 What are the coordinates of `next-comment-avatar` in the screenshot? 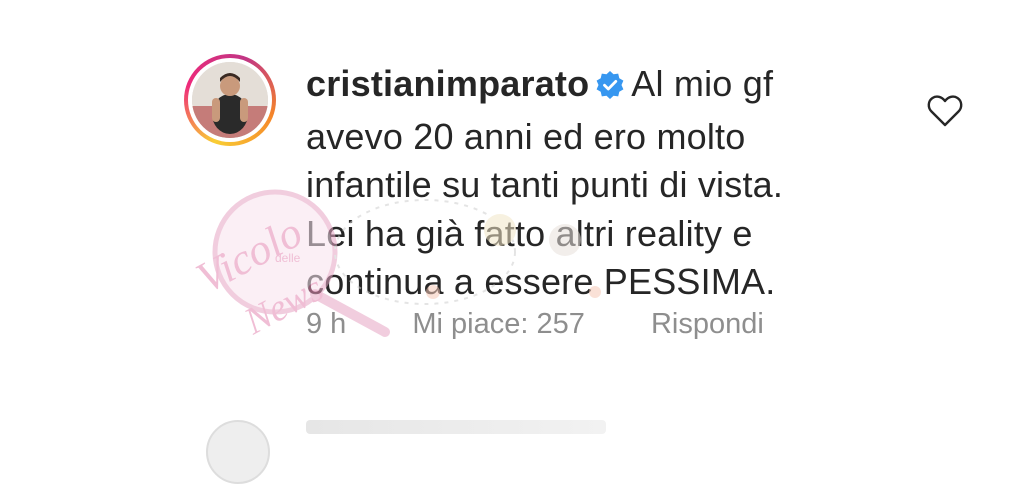 It's located at (238, 452).